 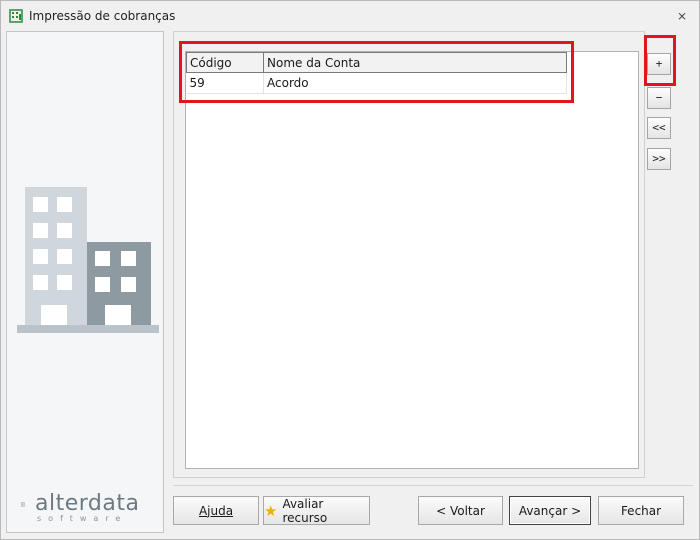 I want to click on avancar-button: Avançar >, so click(x=550, y=510).